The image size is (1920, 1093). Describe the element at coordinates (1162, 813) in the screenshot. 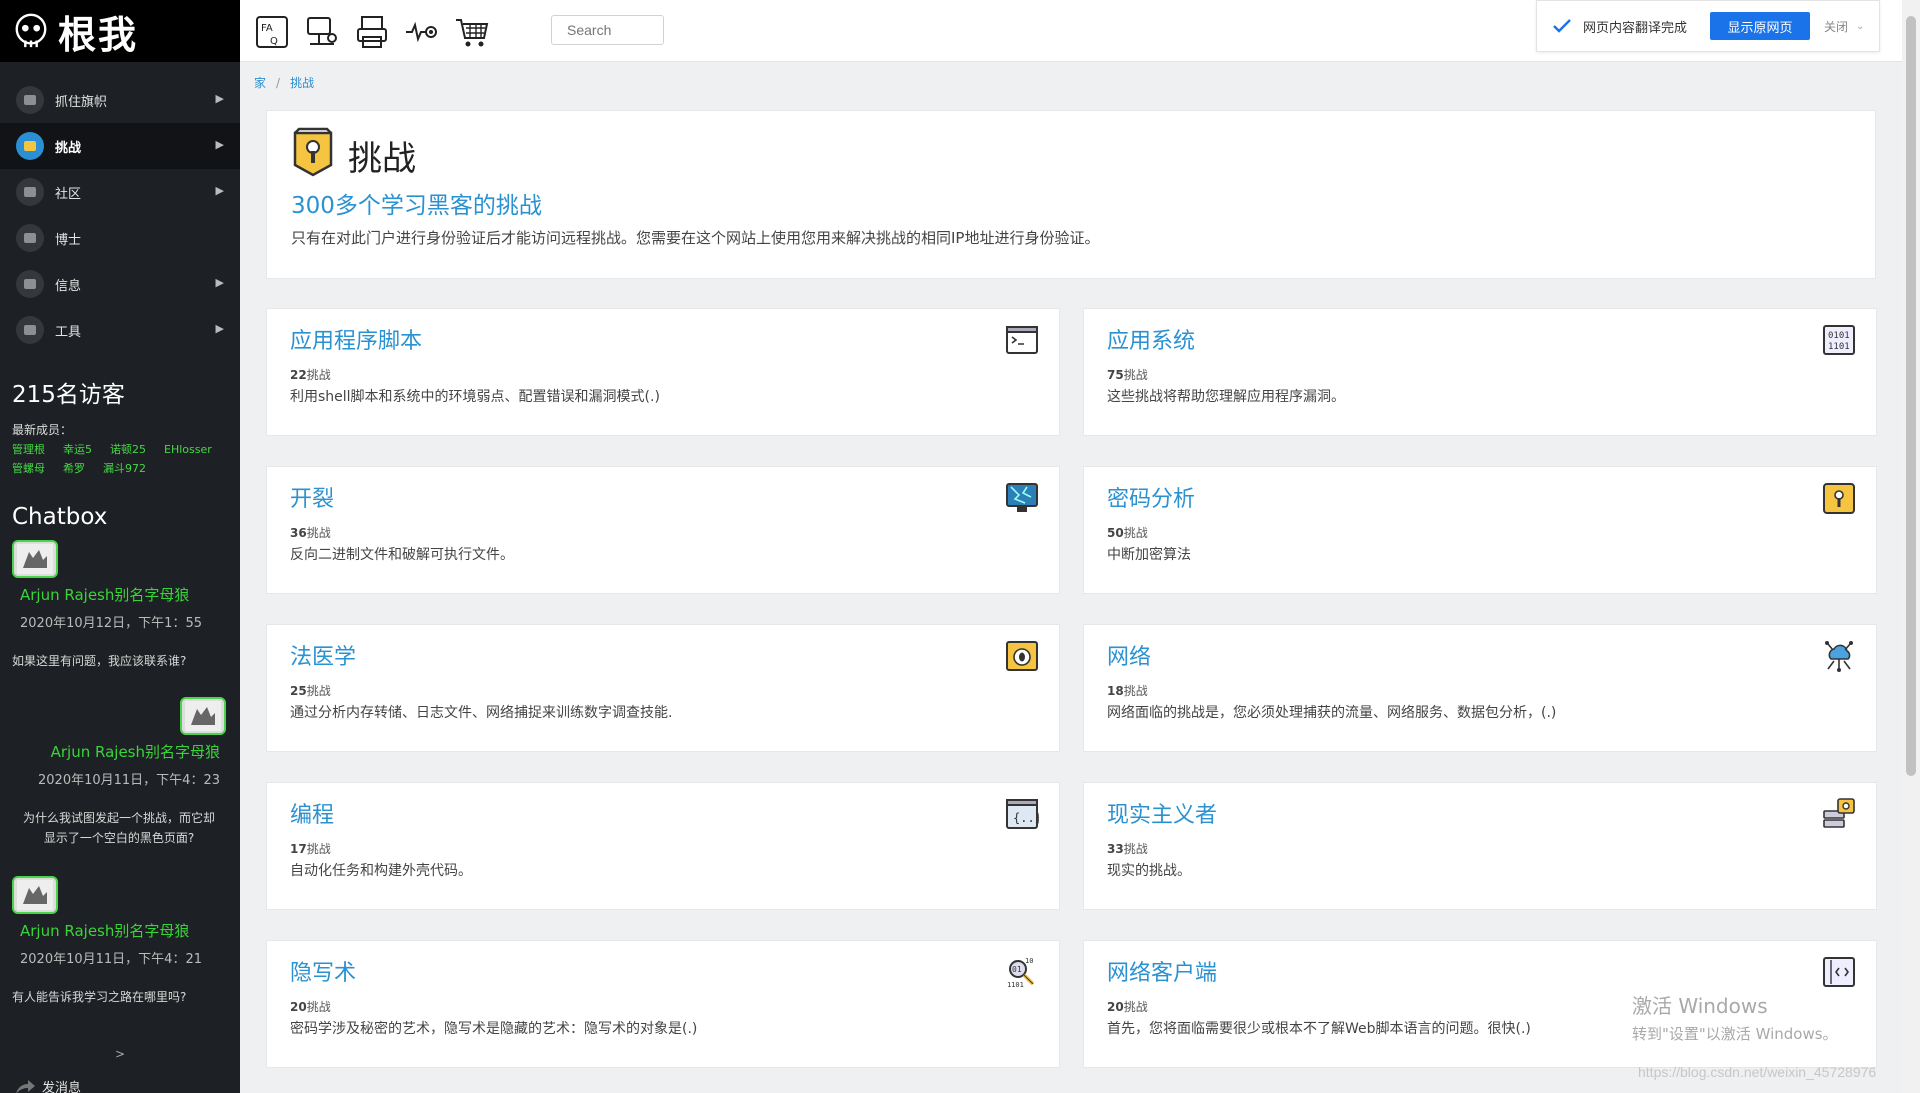

I see `category-title: 现实主义者` at that location.